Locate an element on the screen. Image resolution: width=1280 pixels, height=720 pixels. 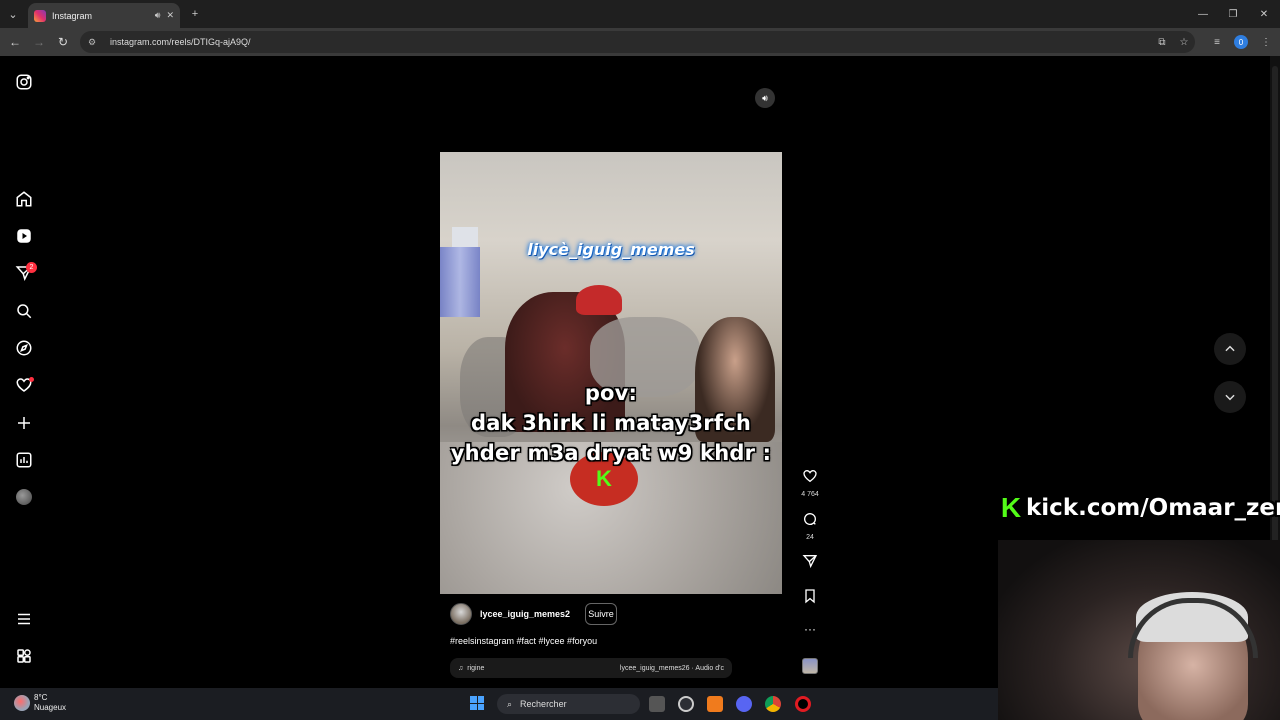
reload-icon: ↻ is located at coordinates (63, 42).